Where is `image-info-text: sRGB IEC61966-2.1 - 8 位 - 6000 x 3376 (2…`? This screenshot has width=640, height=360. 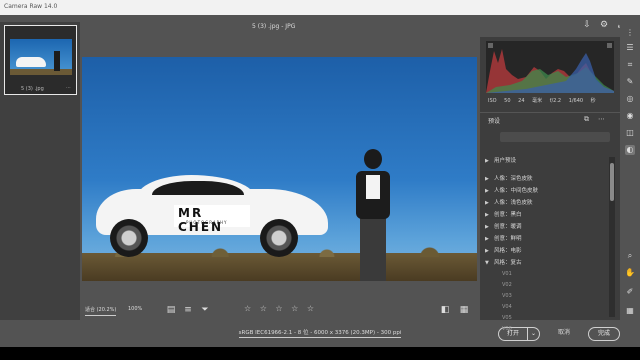
image-info-text: sRGB IEC61966-2.1 - 8 位 - 6000 x 3376 (2… is located at coordinates (320, 334).